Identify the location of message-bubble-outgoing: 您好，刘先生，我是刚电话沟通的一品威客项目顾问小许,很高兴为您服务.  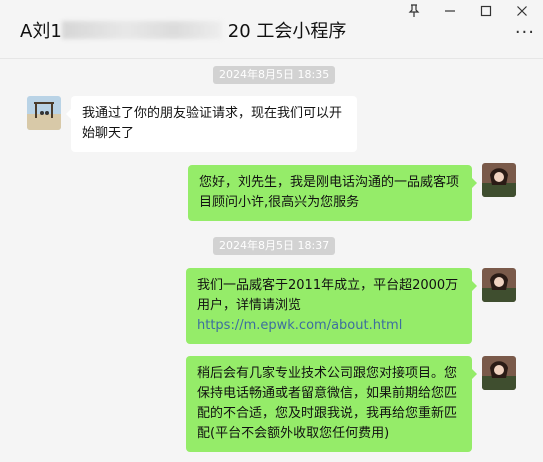
(332, 193).